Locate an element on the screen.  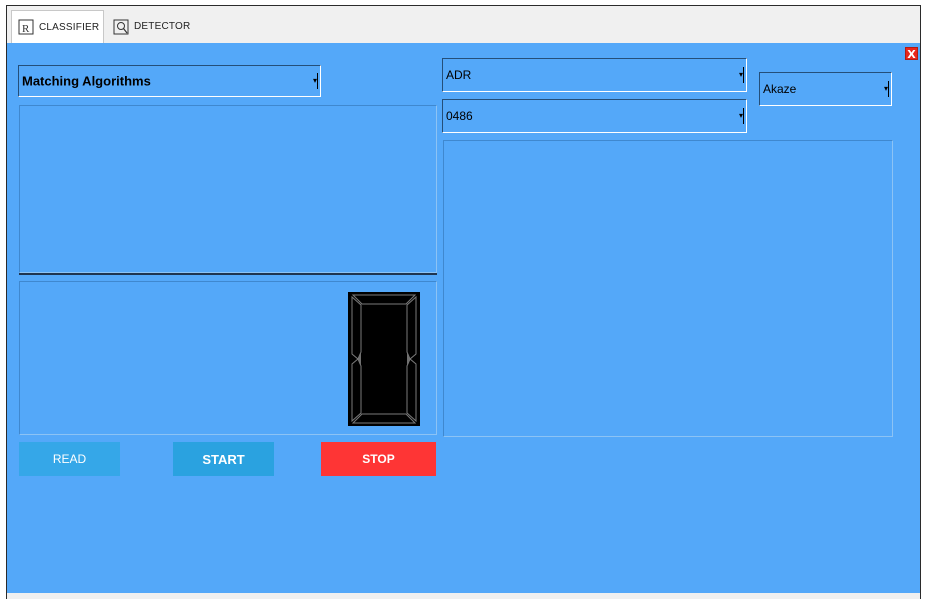
panel-divider is located at coordinates (228, 274).